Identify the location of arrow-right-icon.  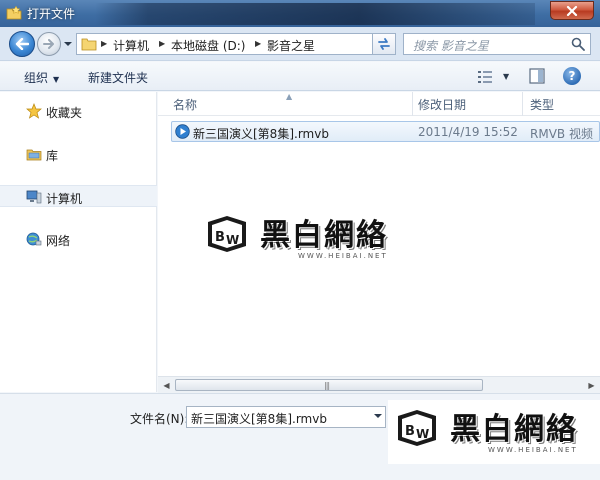
(48, 44).